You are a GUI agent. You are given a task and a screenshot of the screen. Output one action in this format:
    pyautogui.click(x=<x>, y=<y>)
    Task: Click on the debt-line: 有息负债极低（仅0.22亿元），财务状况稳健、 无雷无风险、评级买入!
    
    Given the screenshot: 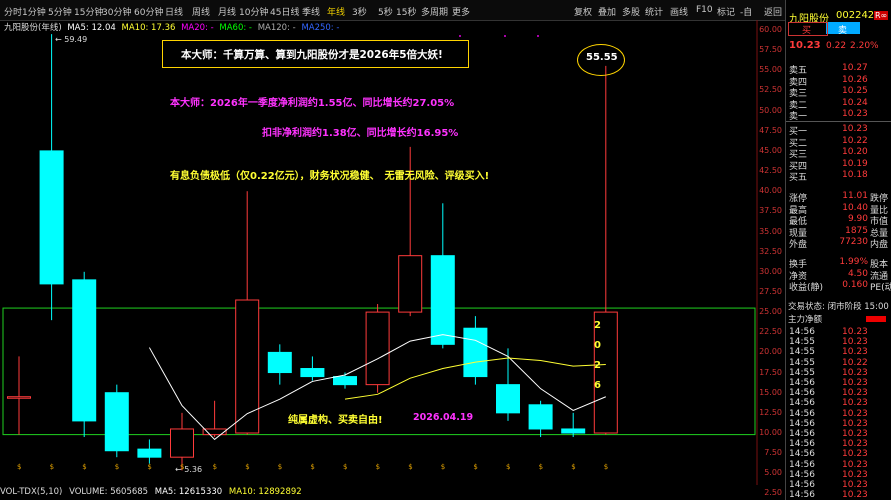 What is the action you would take?
    pyautogui.click(x=330, y=176)
    